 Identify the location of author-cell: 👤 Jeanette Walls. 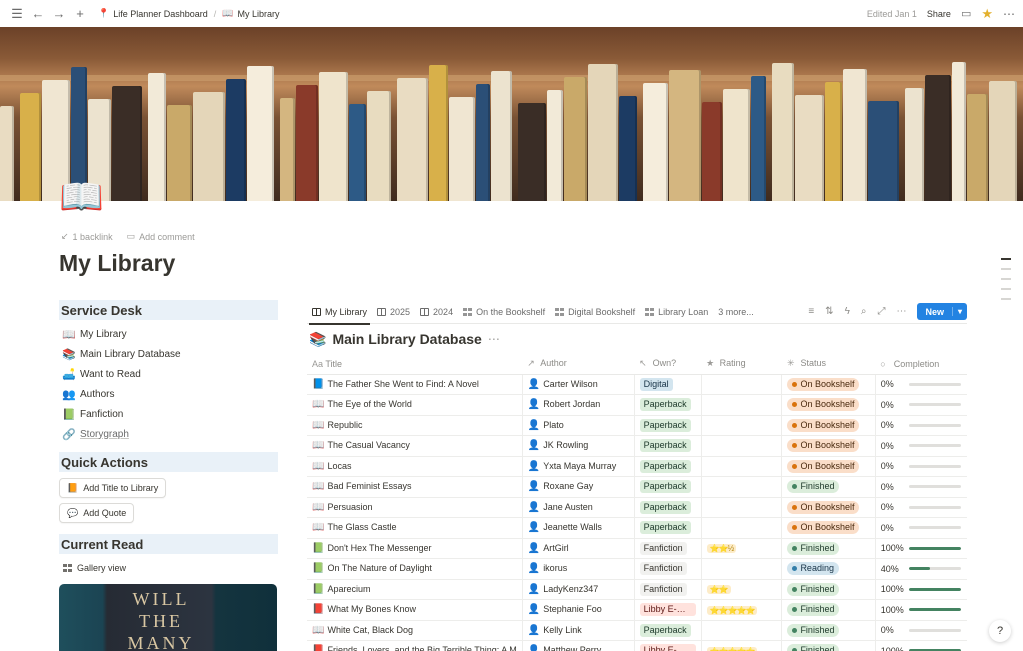
(578, 528).